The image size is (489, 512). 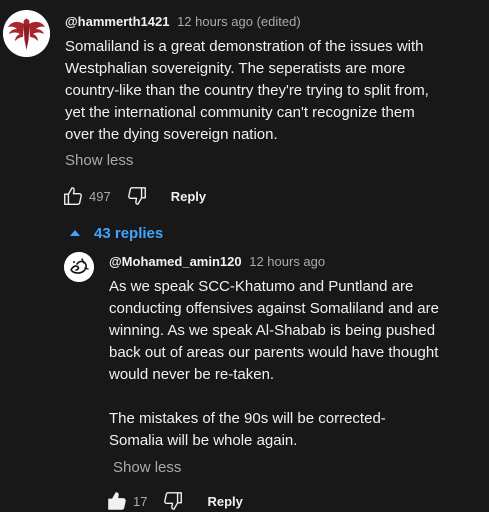 What do you see at coordinates (117, 21) in the screenshot?
I see `comment-author: @hammerth1421` at bounding box center [117, 21].